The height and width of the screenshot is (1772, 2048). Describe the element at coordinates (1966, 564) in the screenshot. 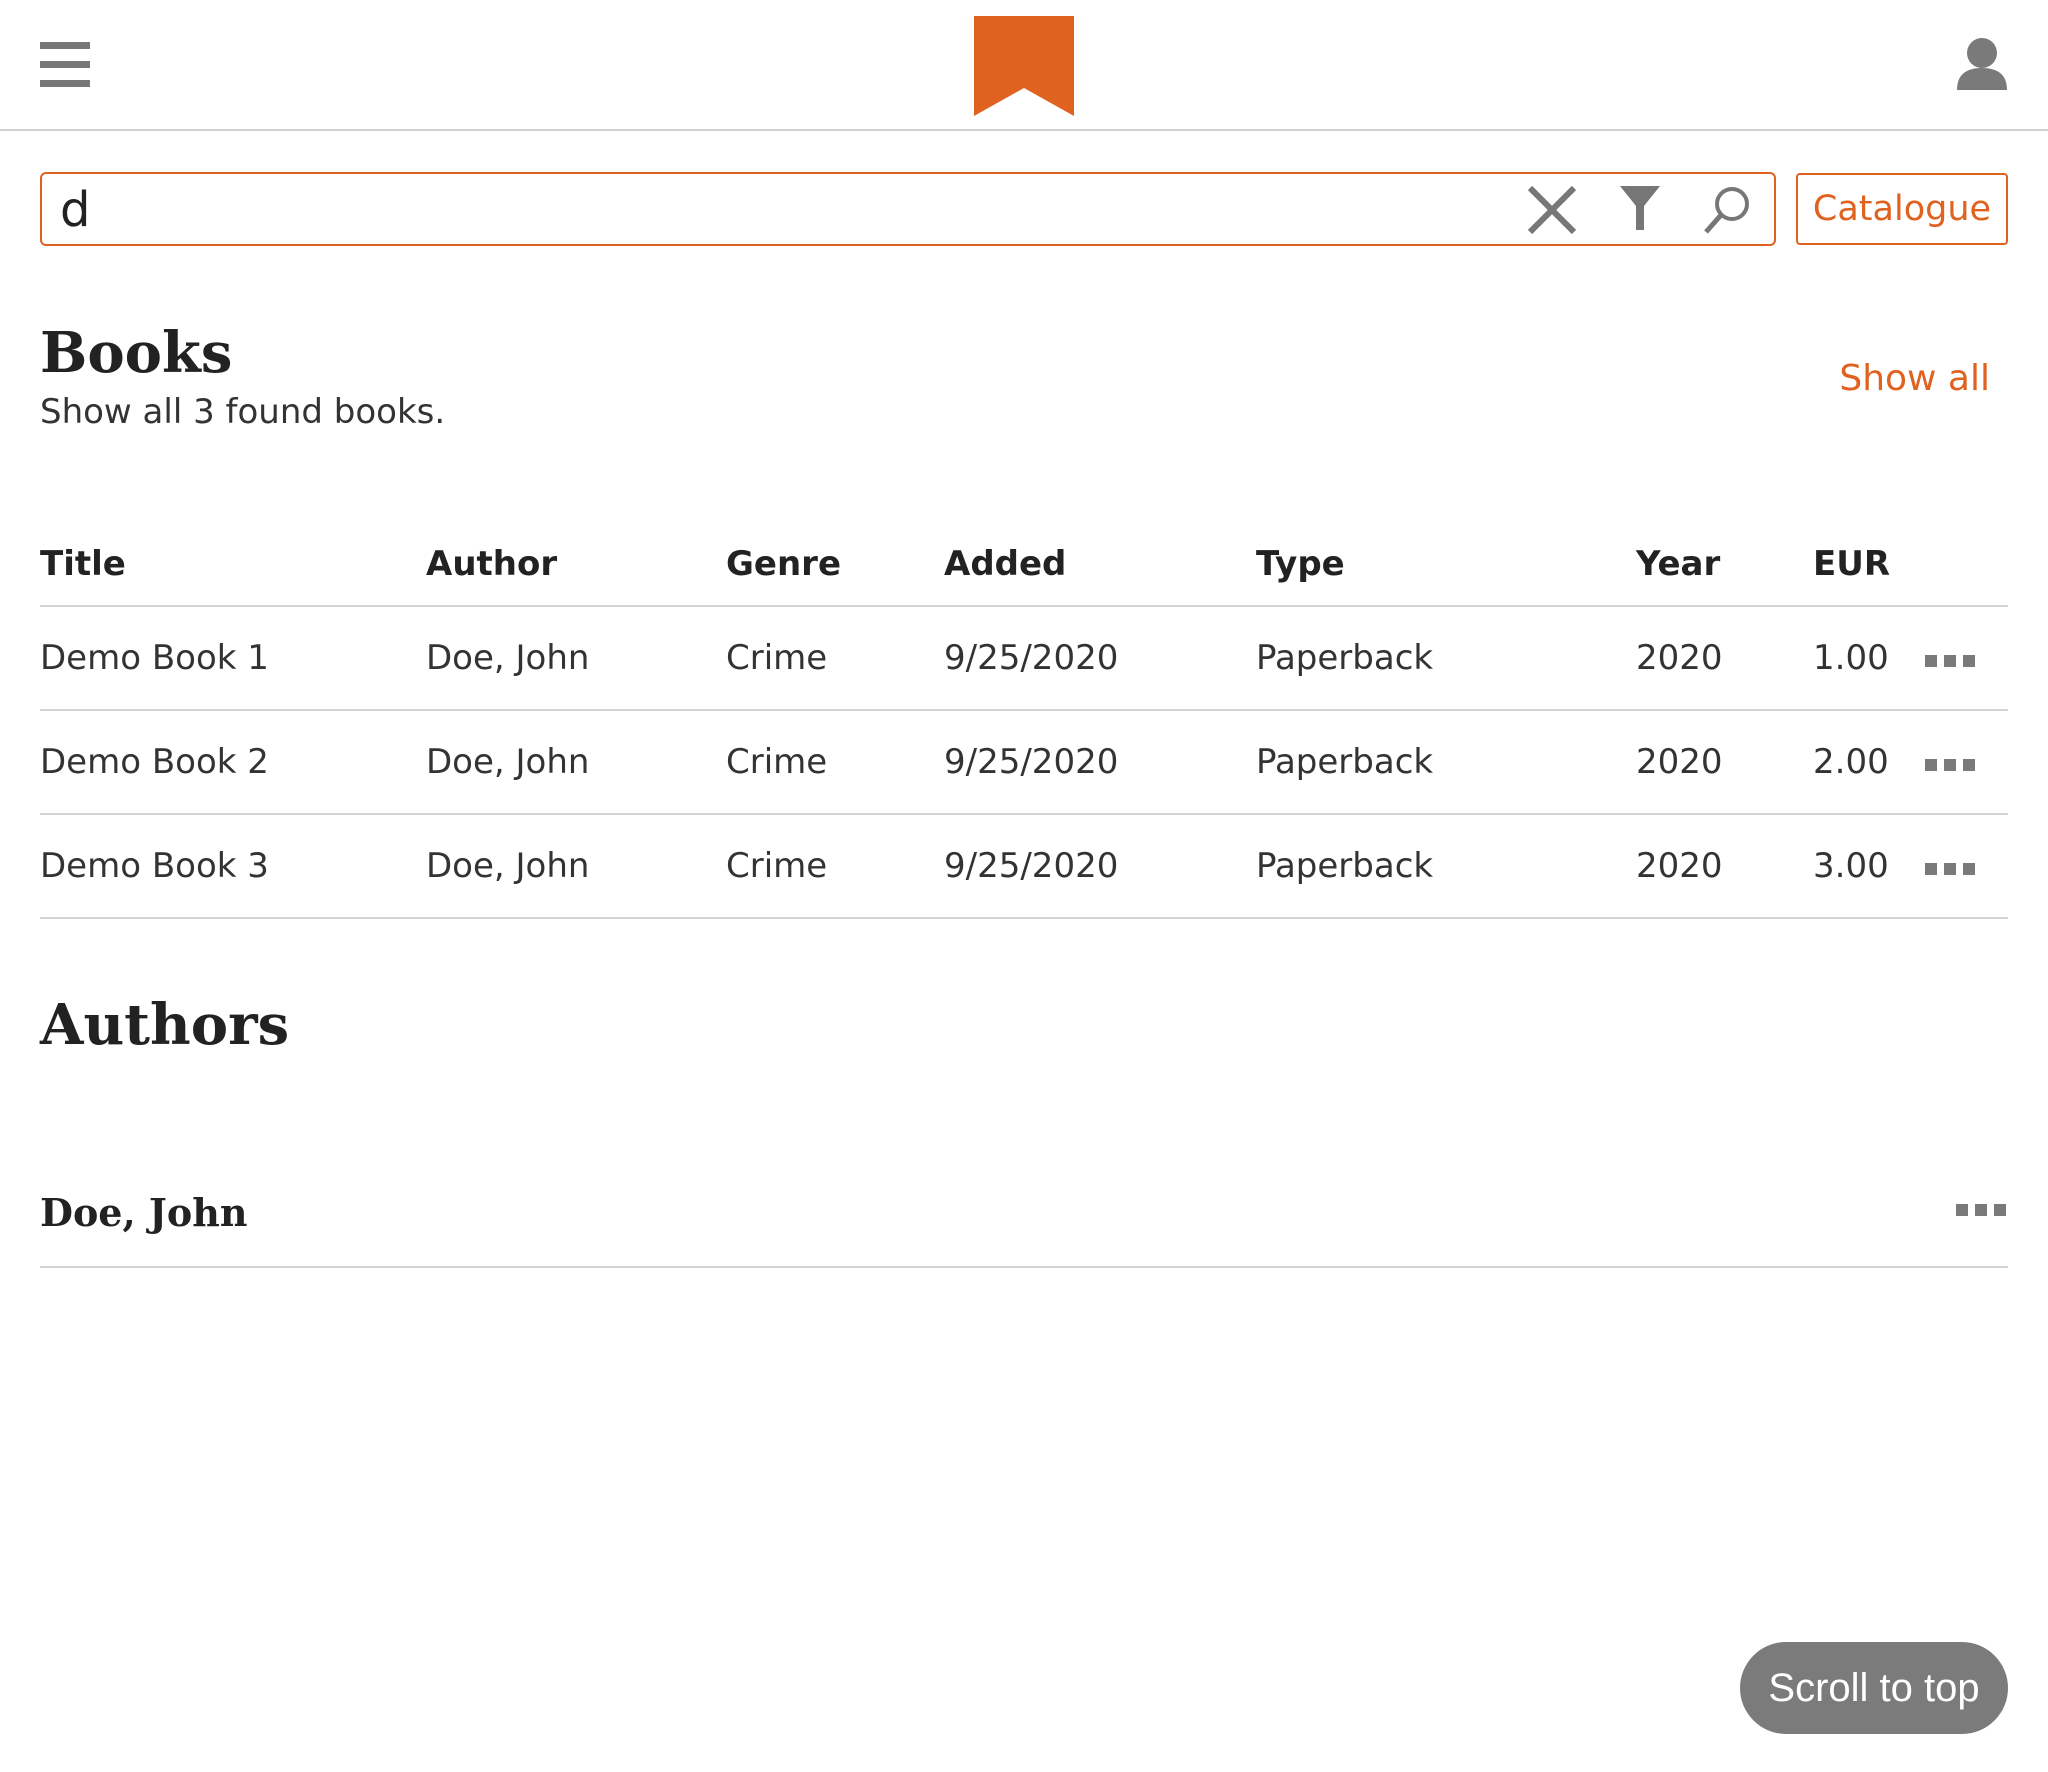

I see `column-header-actions` at that location.